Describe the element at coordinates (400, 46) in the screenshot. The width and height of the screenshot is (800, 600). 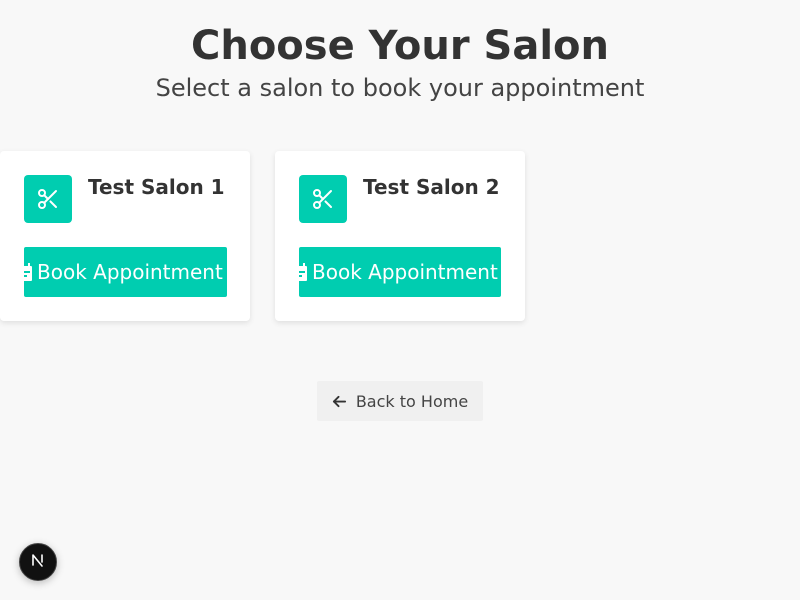
I see `page-title: Choose Your Salon` at that location.